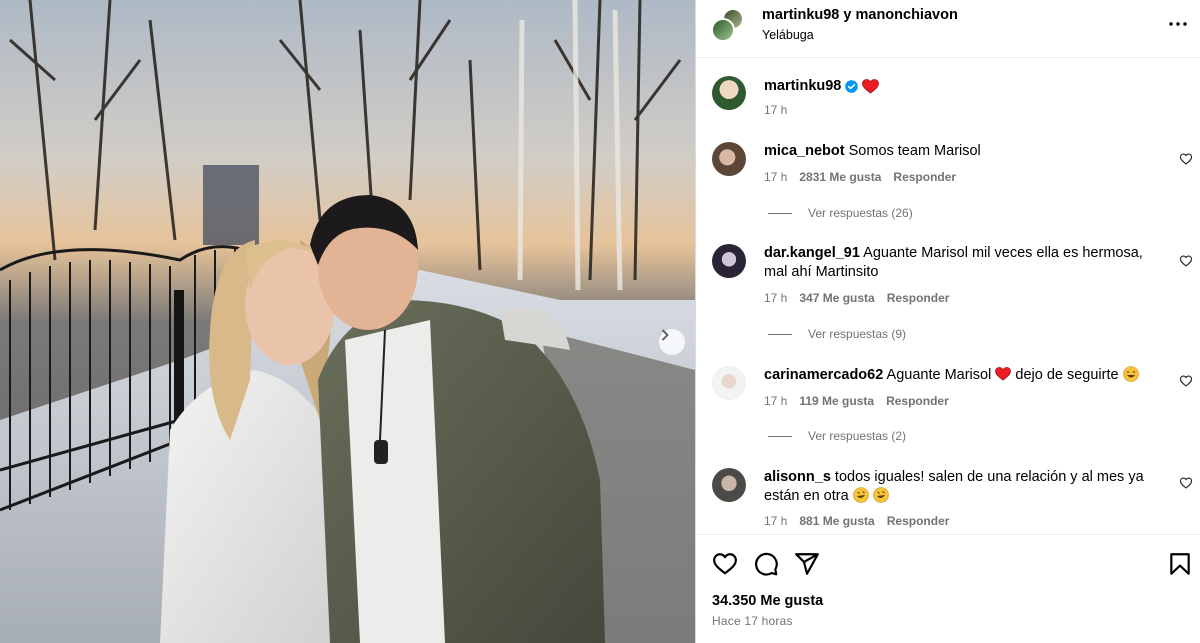  I want to click on laughing-emoji-icon, so click(1130, 374).